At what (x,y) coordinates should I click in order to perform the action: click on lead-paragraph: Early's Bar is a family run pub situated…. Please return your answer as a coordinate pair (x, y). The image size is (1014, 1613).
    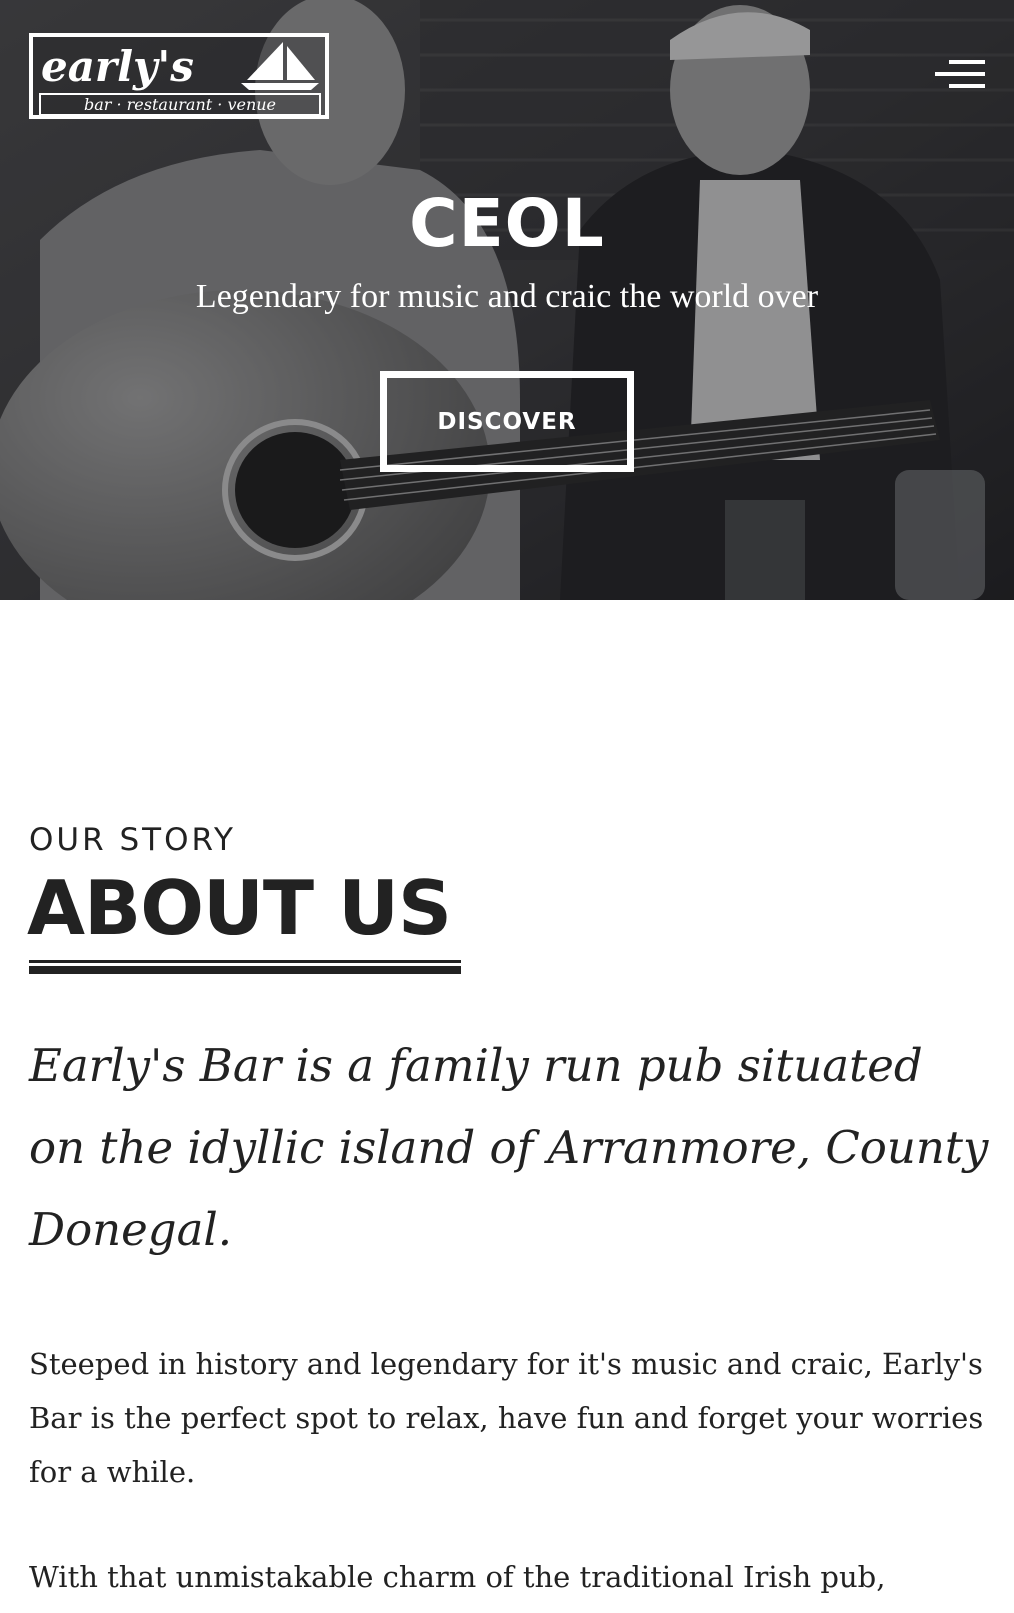
    Looking at the image, I should click on (509, 1147).